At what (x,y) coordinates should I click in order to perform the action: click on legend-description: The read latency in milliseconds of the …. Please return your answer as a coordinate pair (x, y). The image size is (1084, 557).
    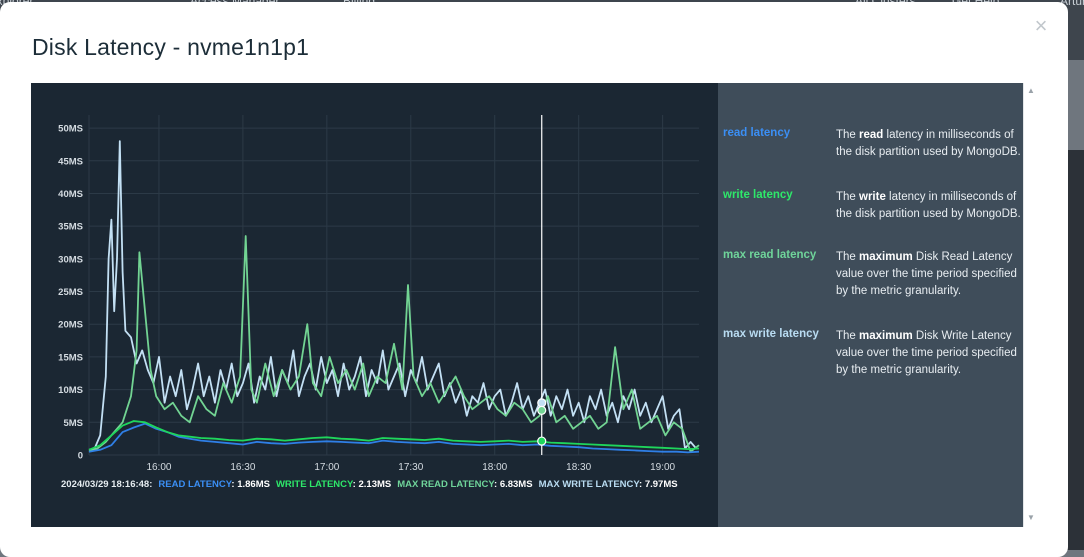
    Looking at the image, I should click on (928, 144).